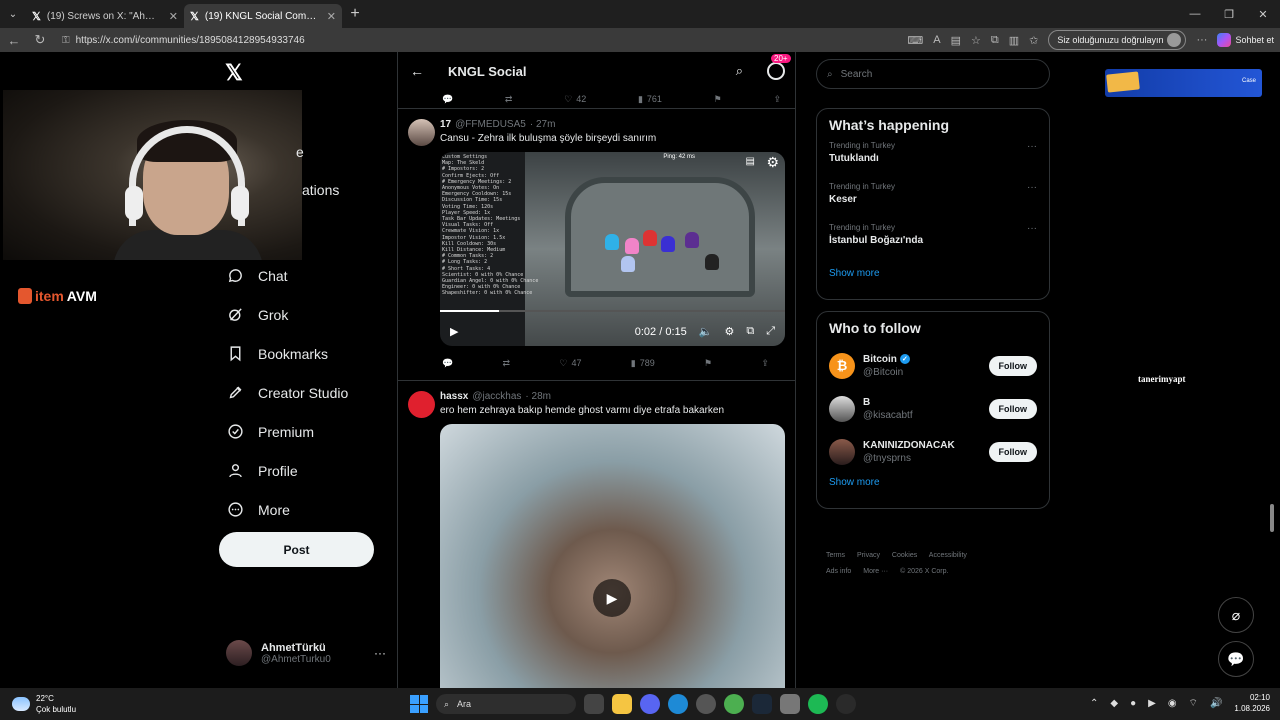  I want to click on grok-fab: ⌀, so click(1236, 615).